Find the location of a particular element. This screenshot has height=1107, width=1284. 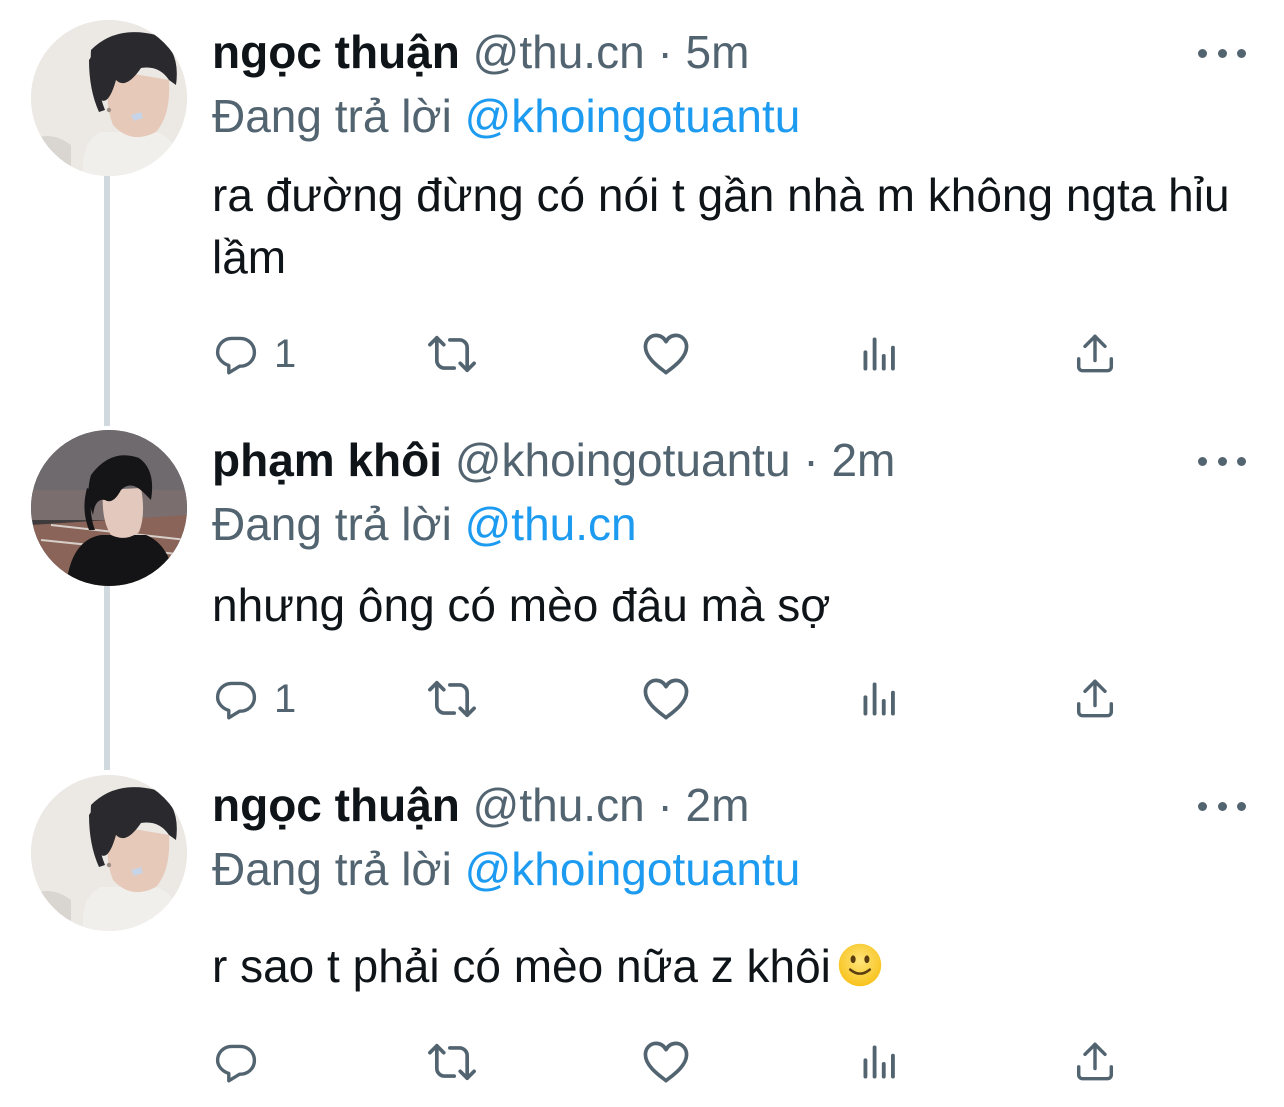

user-handle: @khoingotuantu is located at coordinates (623, 460).